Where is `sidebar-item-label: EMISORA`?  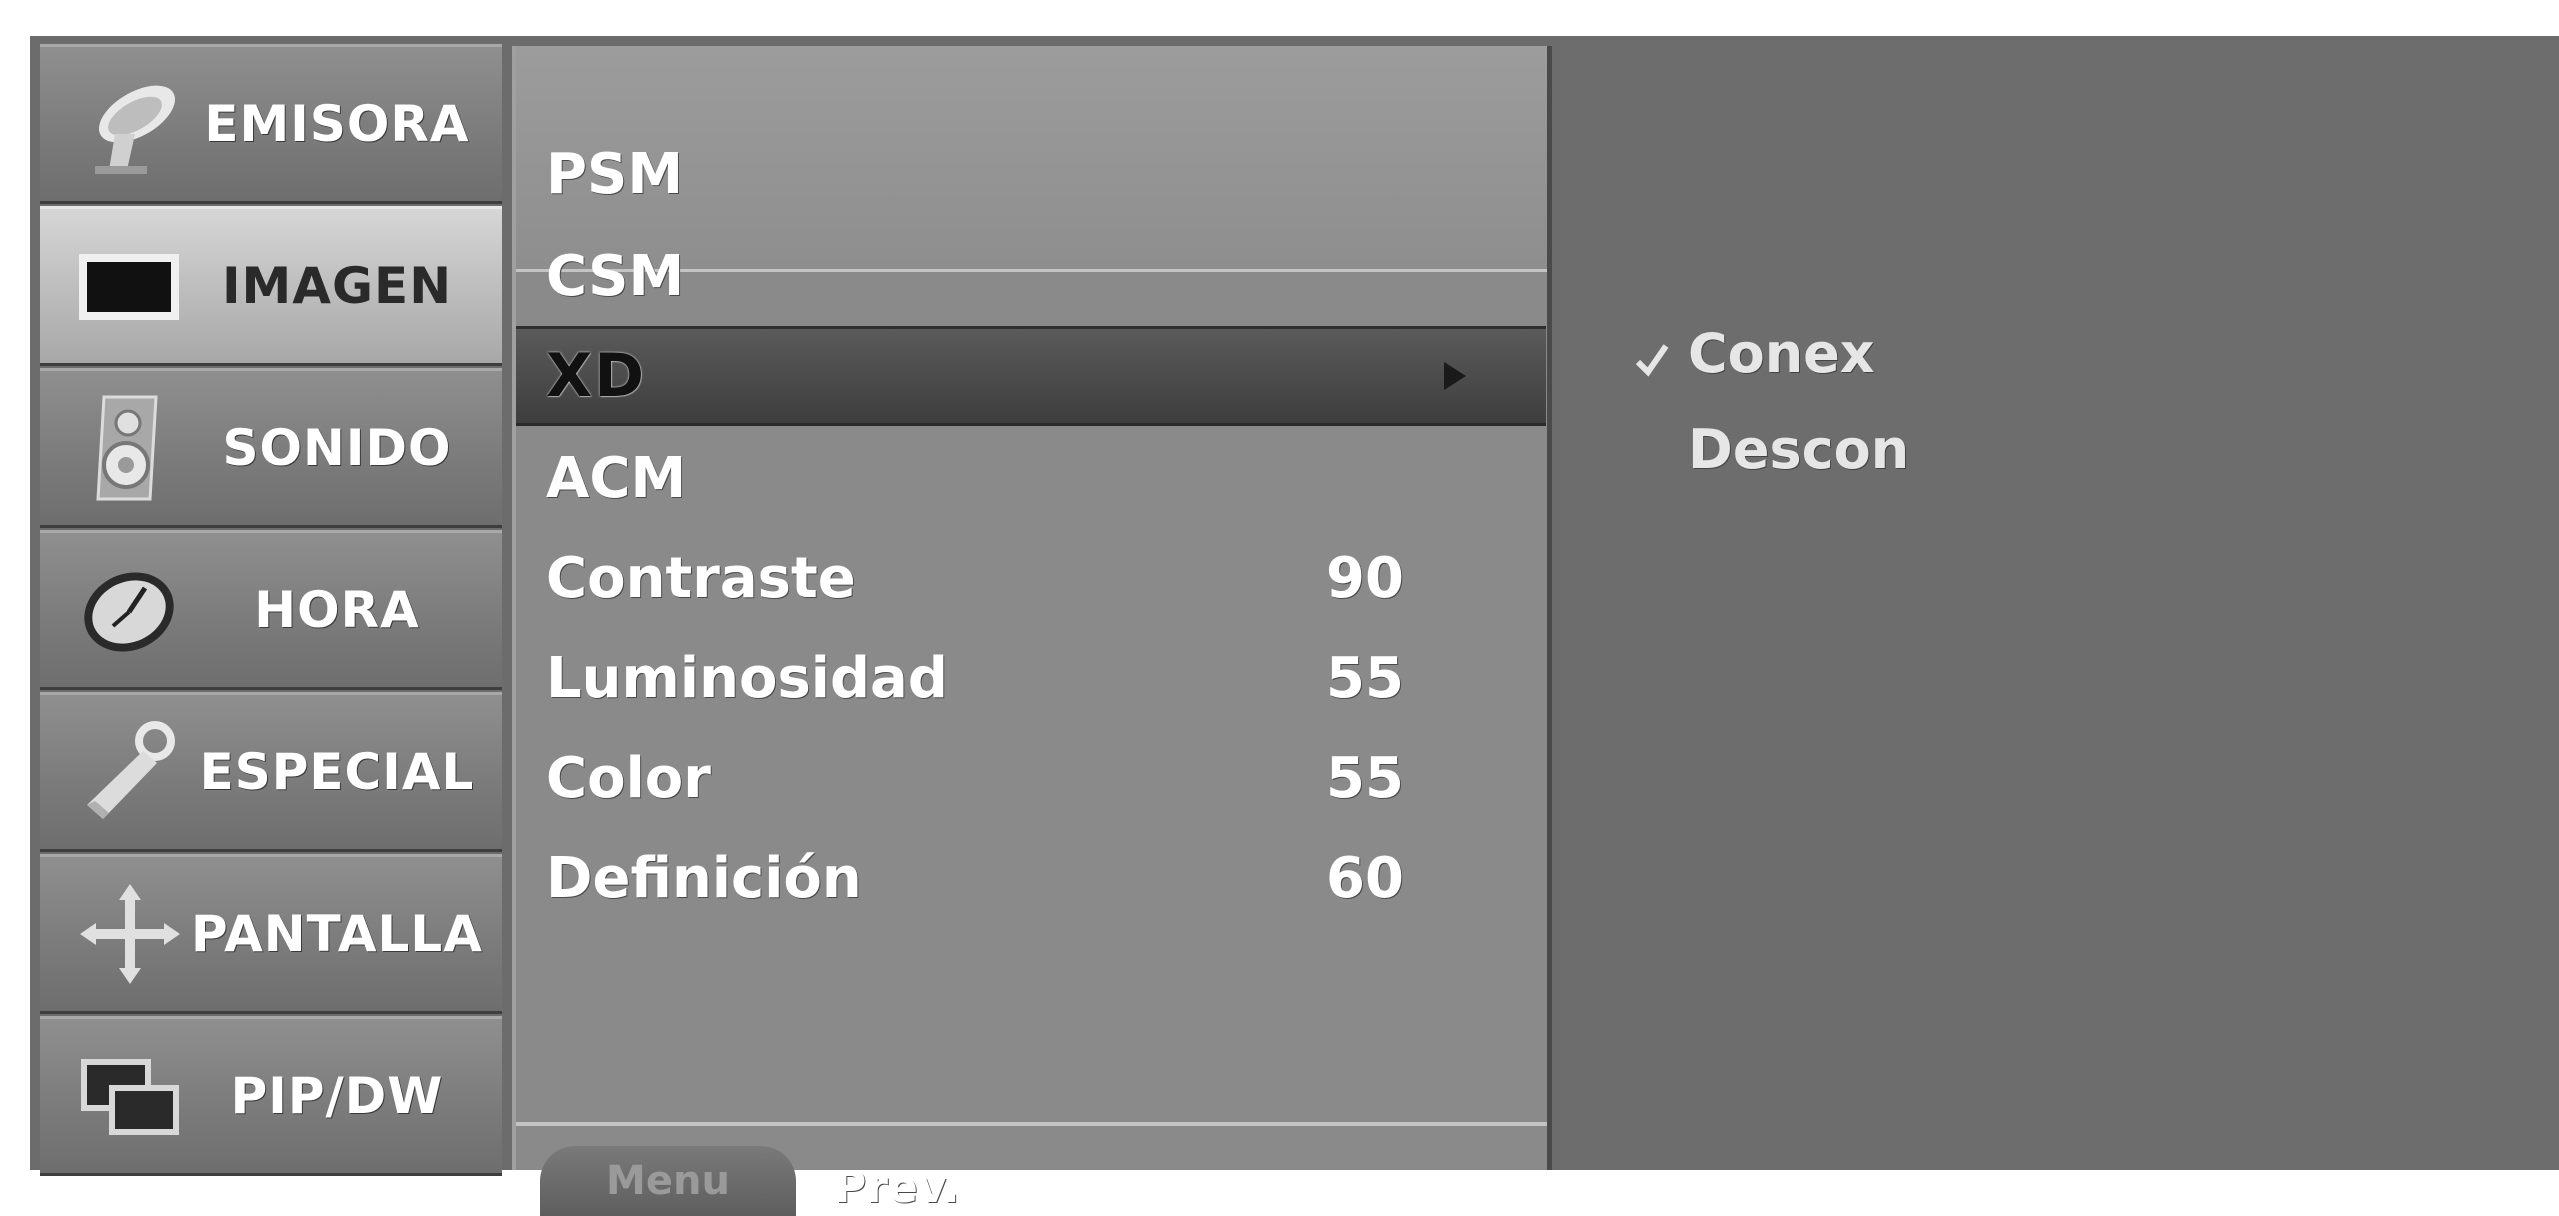 sidebar-item-label: EMISORA is located at coordinates (337, 124).